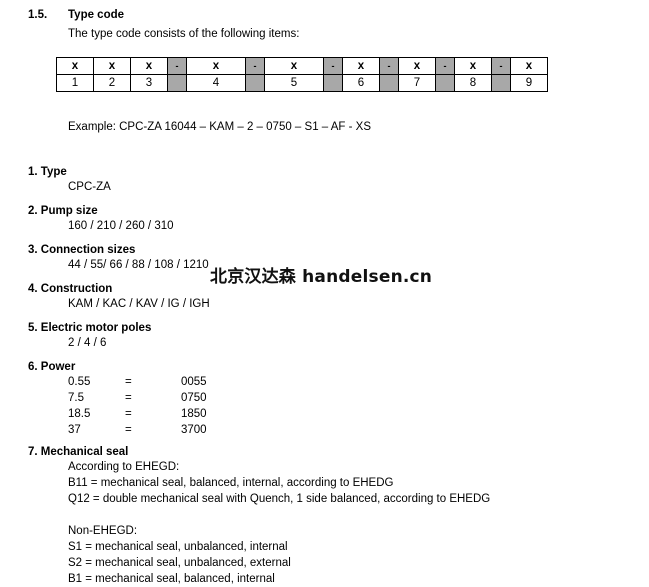 This screenshot has width=649, height=587. What do you see at coordinates (74, 430) in the screenshot?
I see `power-value: 37` at bounding box center [74, 430].